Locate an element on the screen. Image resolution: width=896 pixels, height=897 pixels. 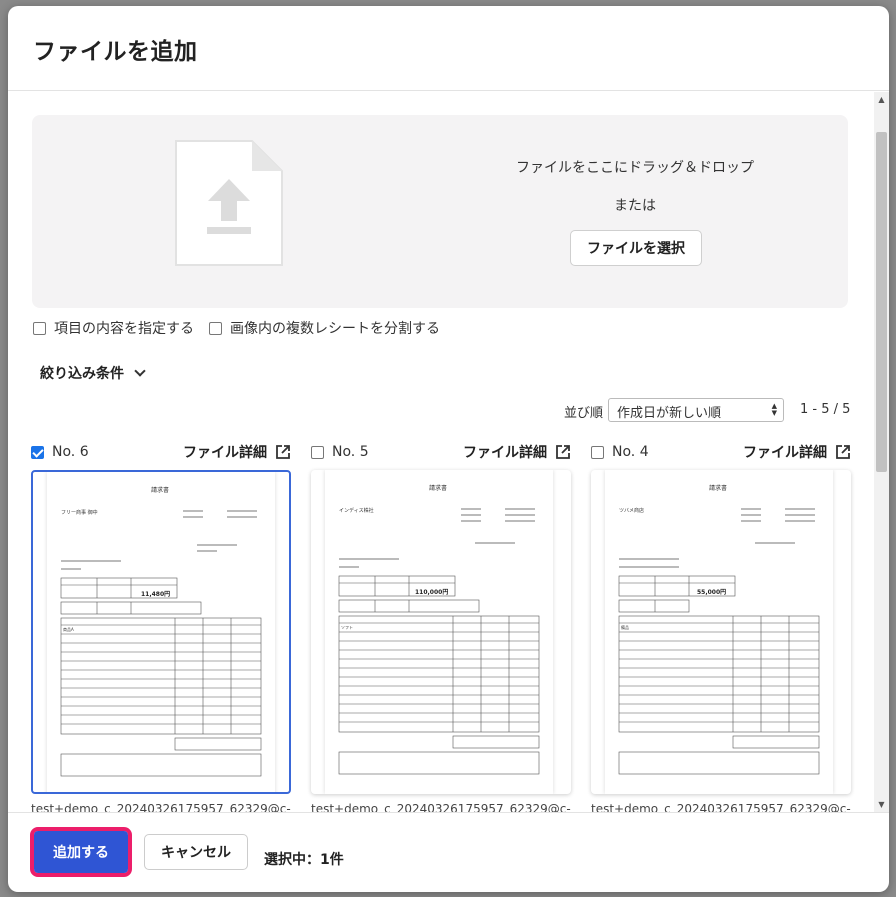
doc-amount: 110,000円 is located at coordinates (431, 592).